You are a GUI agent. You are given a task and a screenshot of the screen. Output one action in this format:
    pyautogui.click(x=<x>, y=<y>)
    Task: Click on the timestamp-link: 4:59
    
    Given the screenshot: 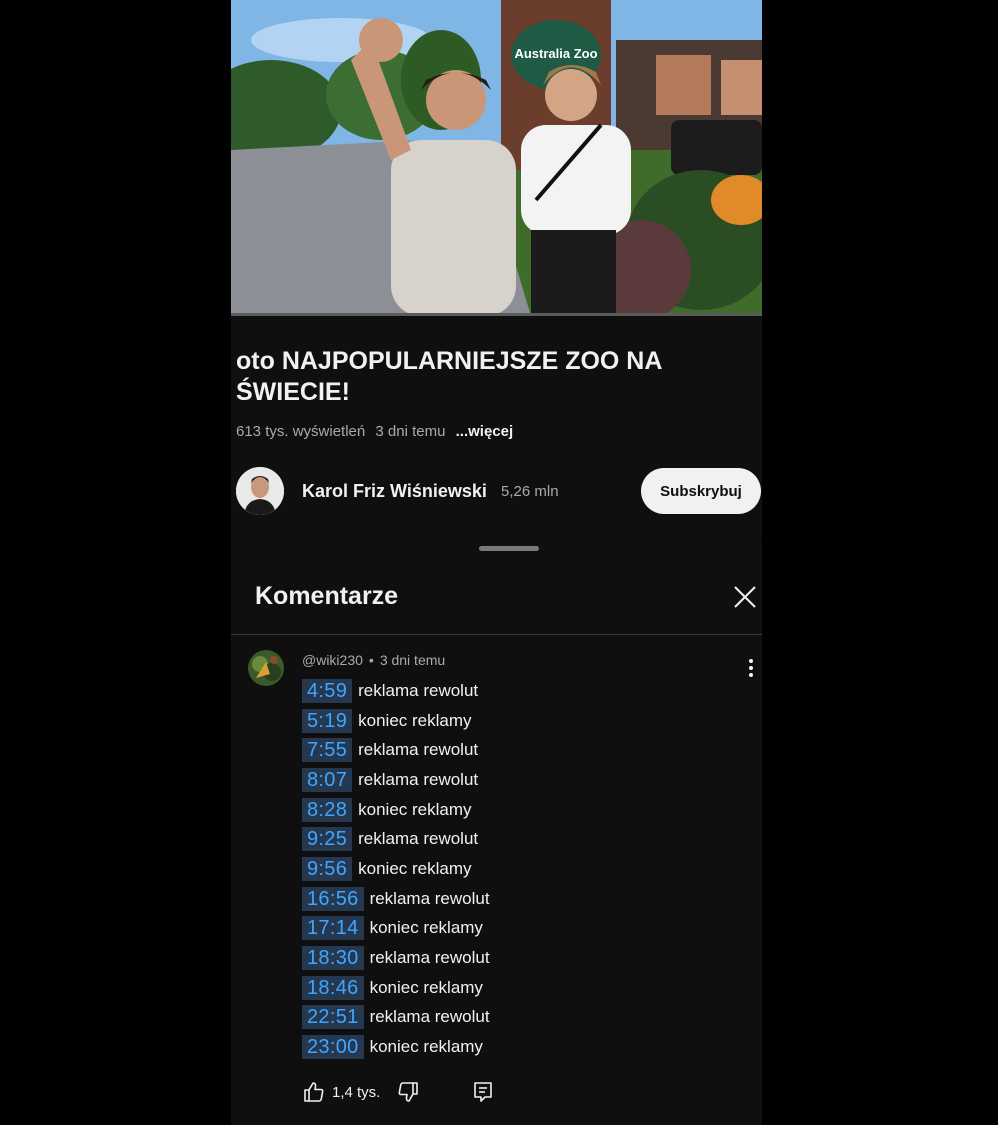 What is the action you would take?
    pyautogui.click(x=327, y=690)
    